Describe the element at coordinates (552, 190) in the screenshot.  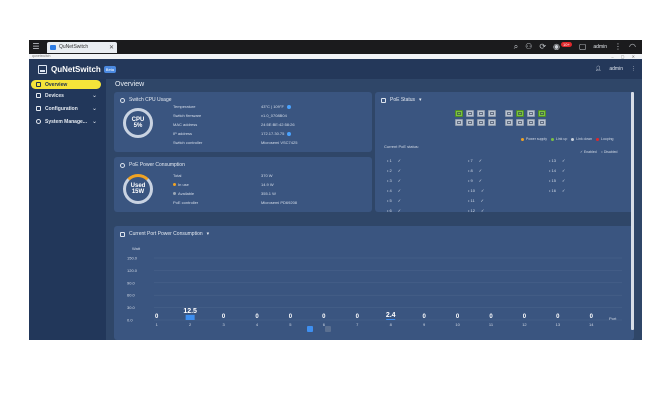
I see `port-number: • 16` at that location.